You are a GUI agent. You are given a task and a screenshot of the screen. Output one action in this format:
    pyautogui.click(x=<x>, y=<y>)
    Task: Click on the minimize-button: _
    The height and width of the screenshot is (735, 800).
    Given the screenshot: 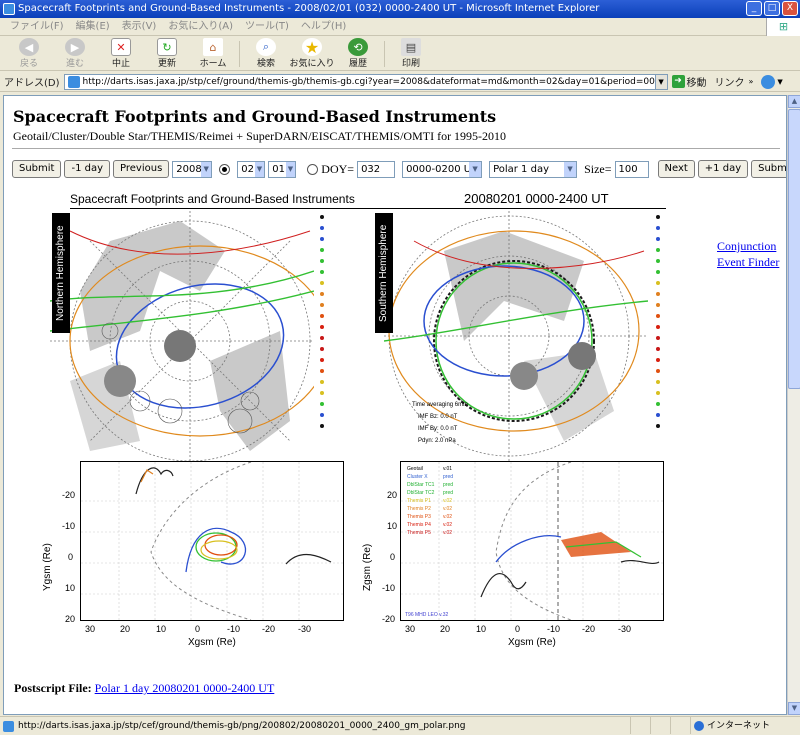 What is the action you would take?
    pyautogui.click(x=754, y=8)
    